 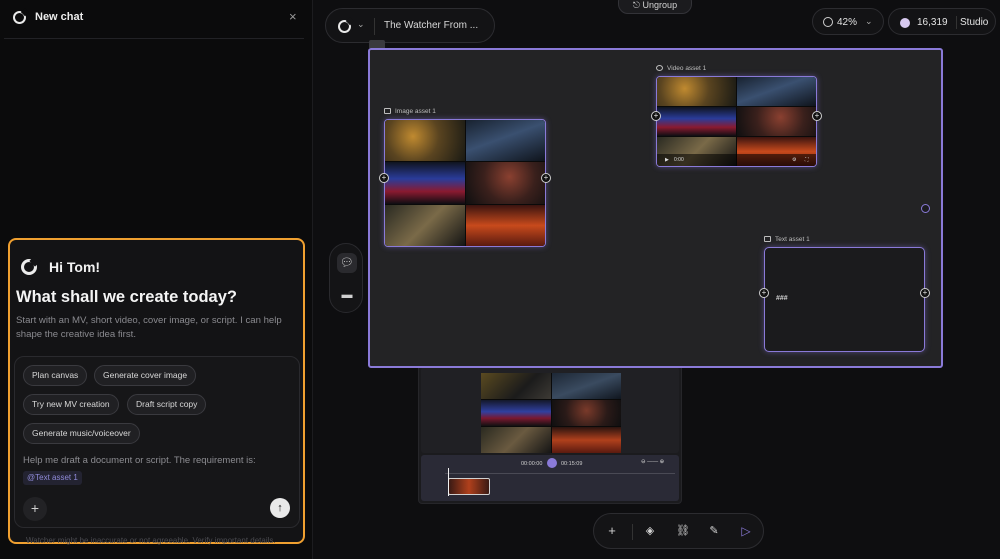 What do you see at coordinates (807, 160) in the screenshot?
I see `fullscreen-icon: ⛶` at bounding box center [807, 160].